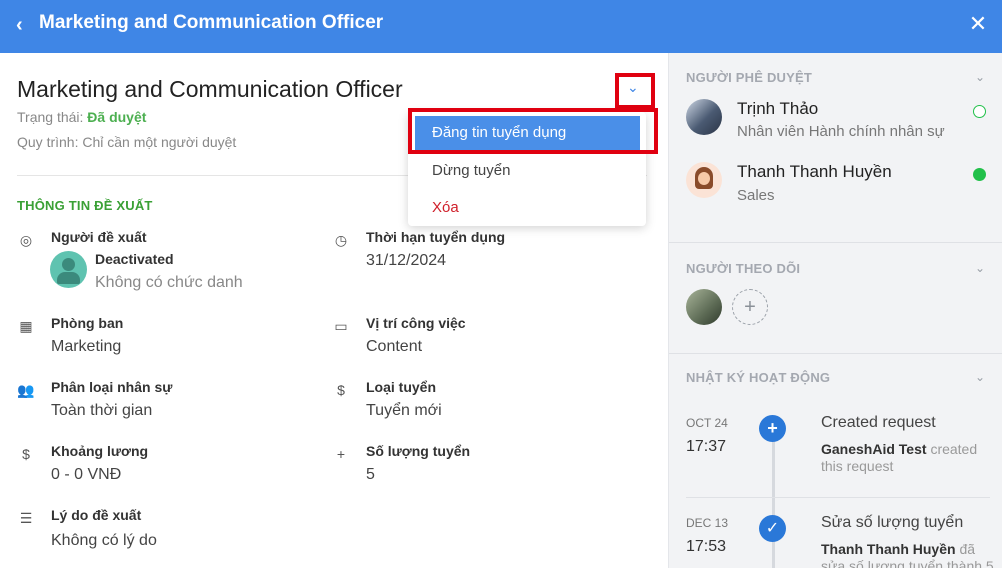 The height and width of the screenshot is (568, 1002). Describe the element at coordinates (99, 237) in the screenshot. I see `field-label: Người đề xuất` at that location.